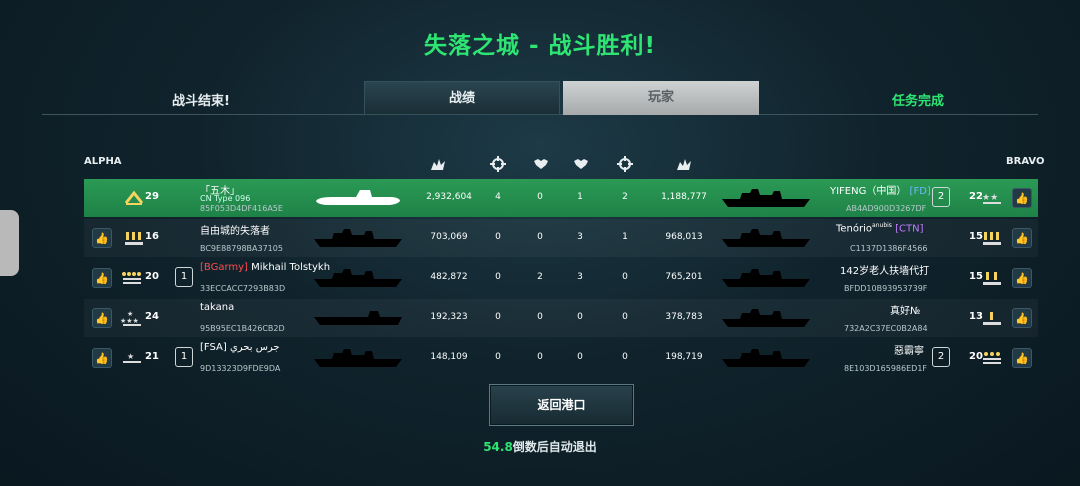 The height and width of the screenshot is (486, 1080). What do you see at coordinates (879, 228) in the screenshot?
I see `player-name-bravo: Tenórioanubis [CTN]` at bounding box center [879, 228].